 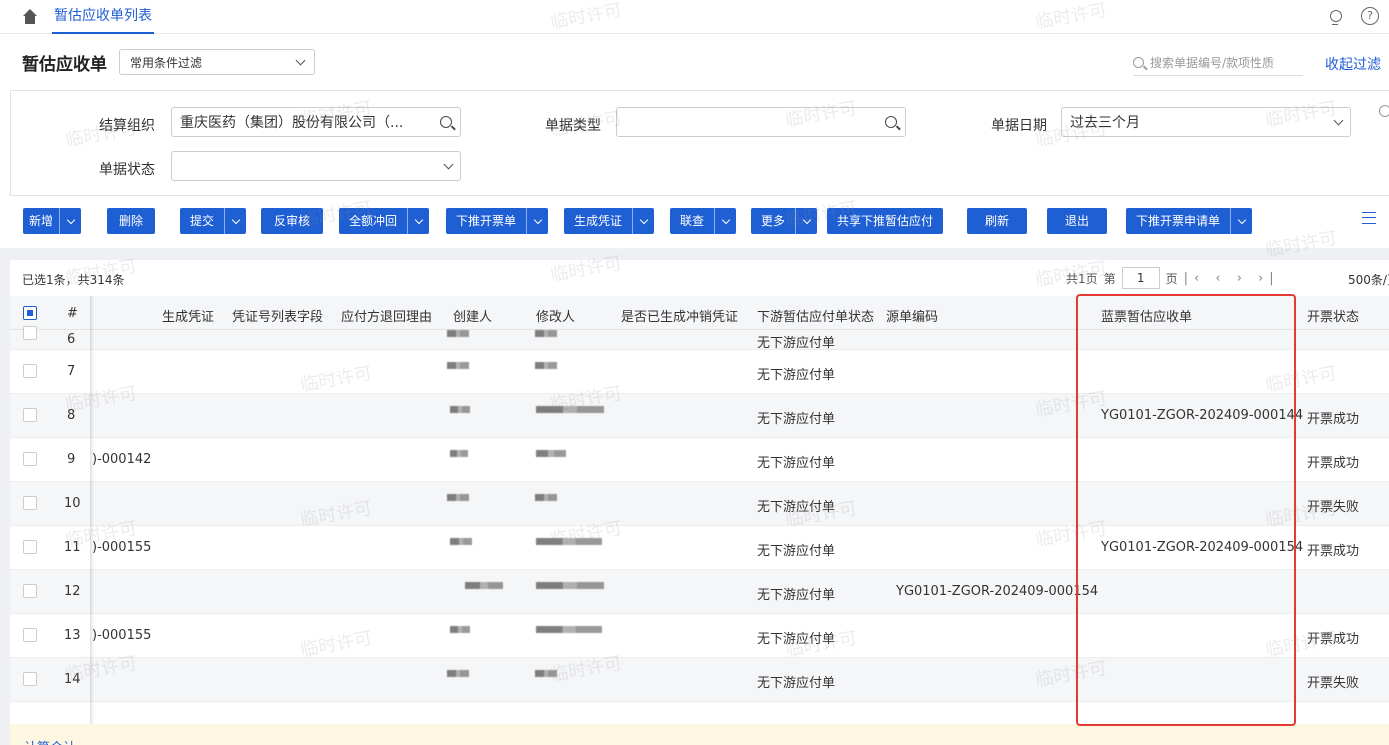 I want to click on row-code: )-000155, so click(x=122, y=547).